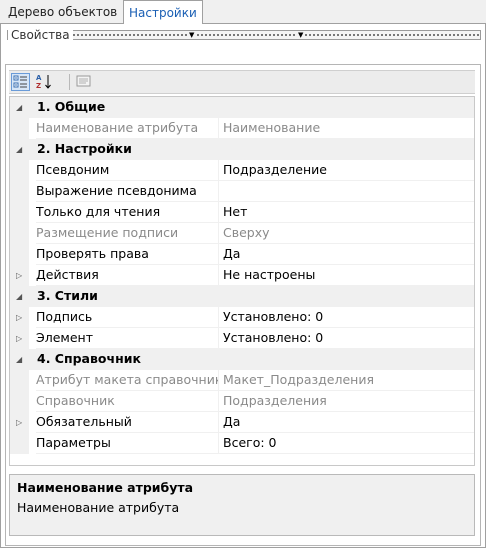 The height and width of the screenshot is (548, 486). What do you see at coordinates (242, 149) in the screenshot?
I see `category-row: ◢ 2. Настройки` at bounding box center [242, 149].